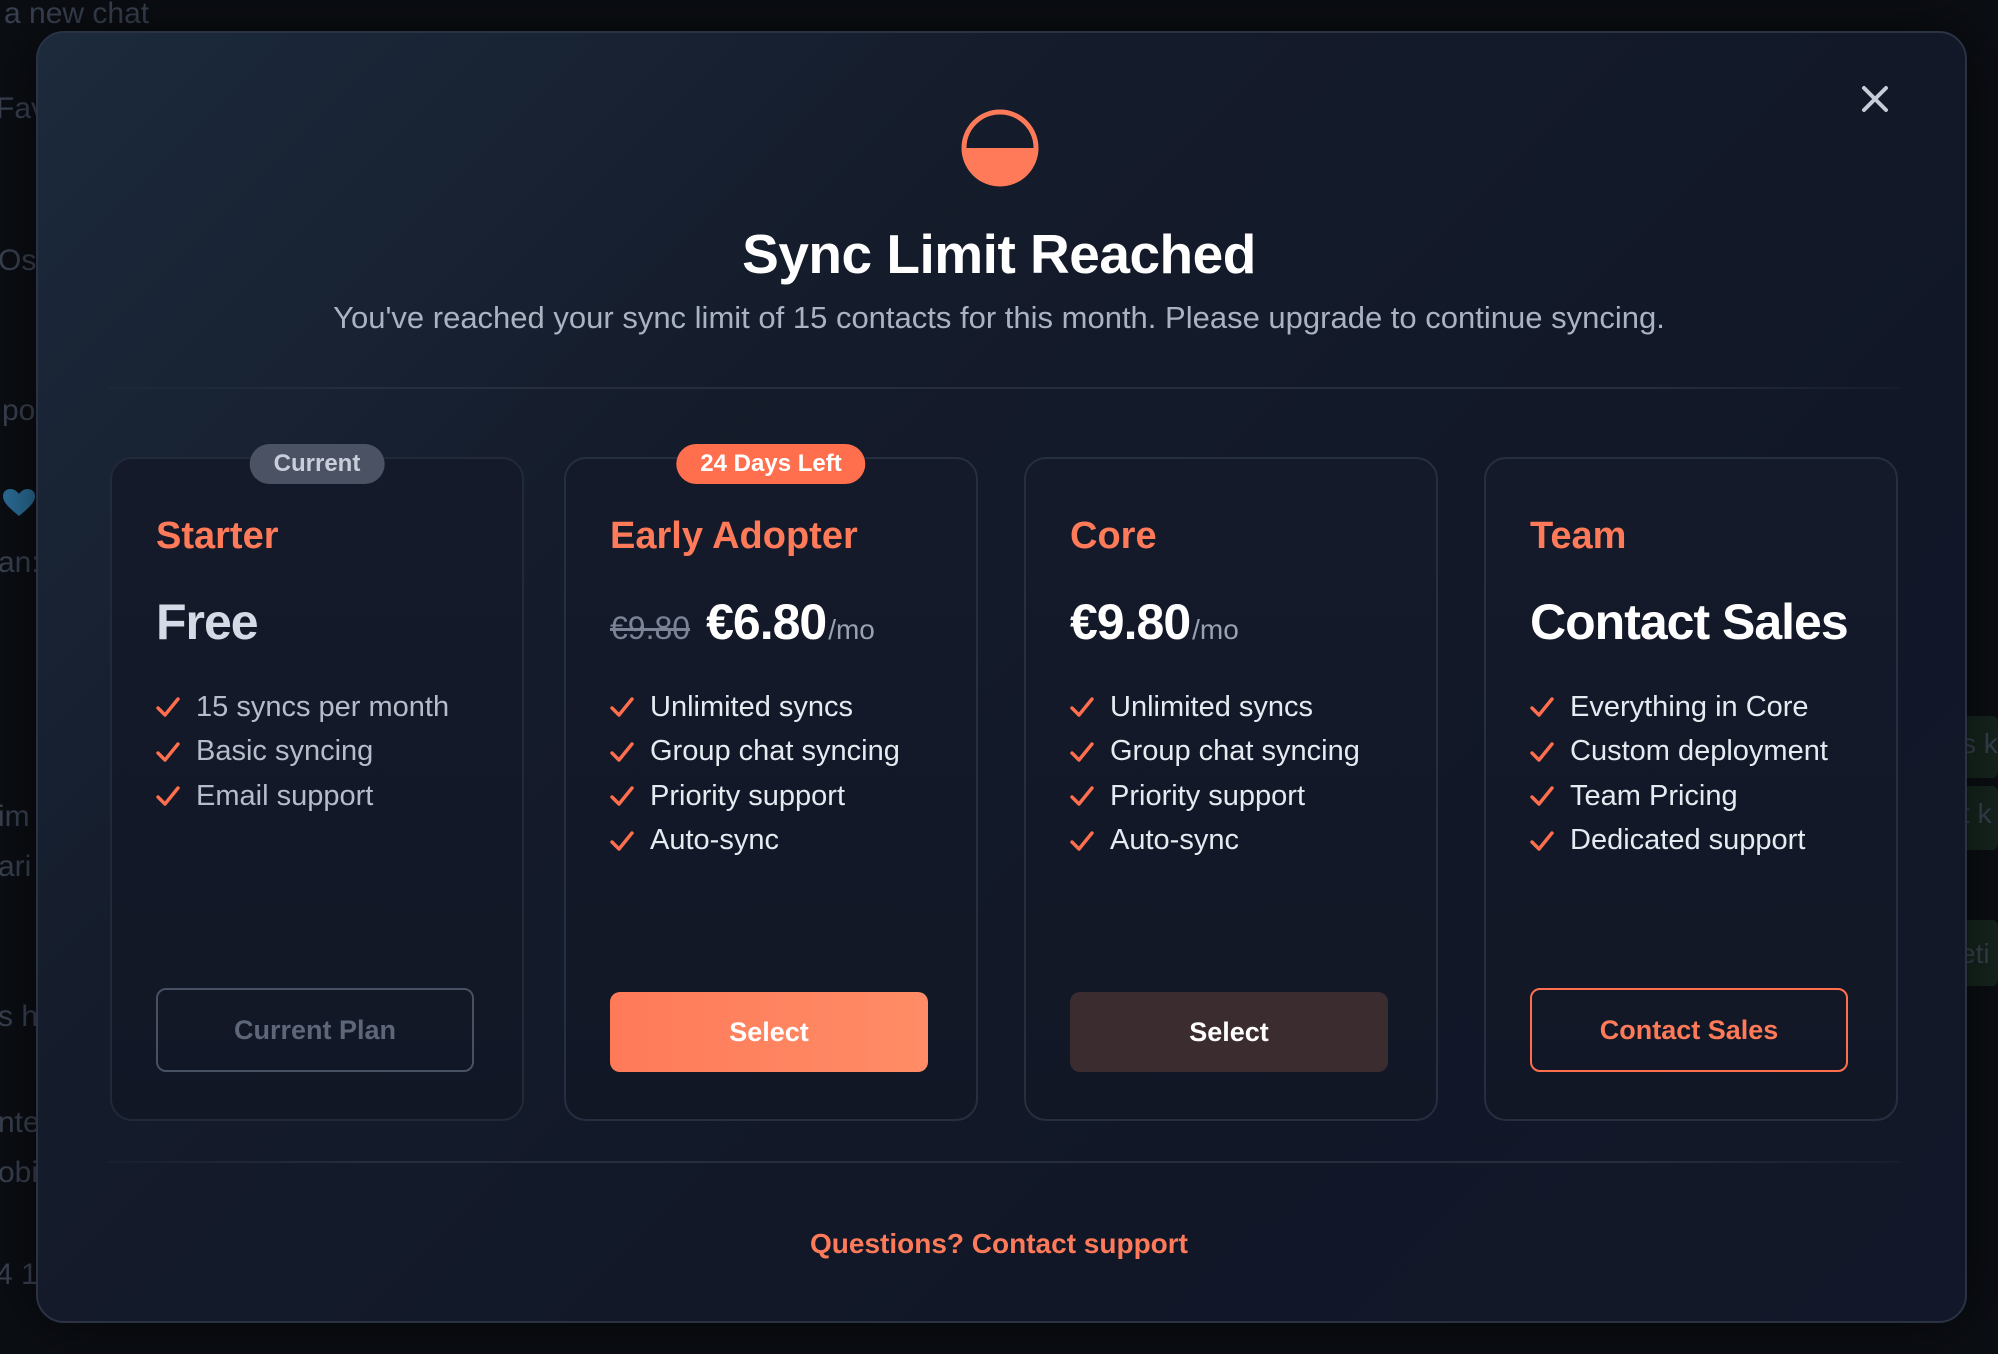  Describe the element at coordinates (1689, 1030) in the screenshot. I see `contact-sales-button: Contact Sales` at that location.